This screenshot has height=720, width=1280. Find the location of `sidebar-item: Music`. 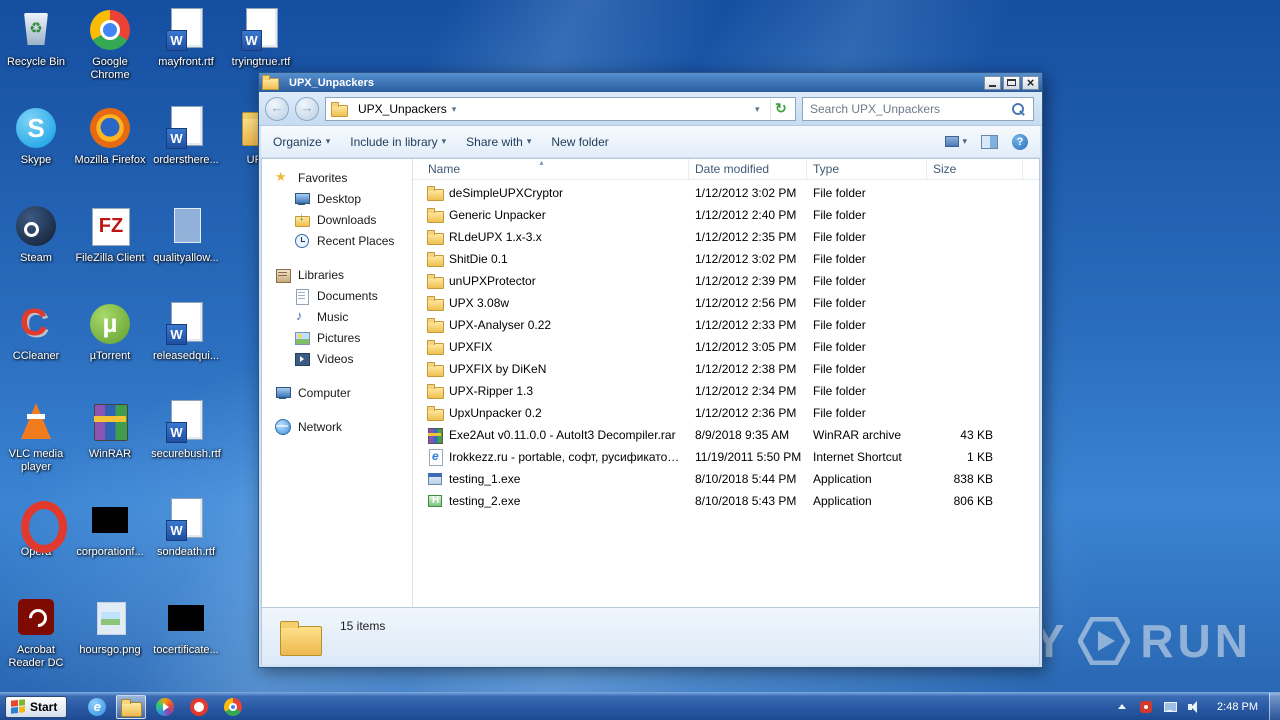

sidebar-item: Music is located at coordinates (337, 316).